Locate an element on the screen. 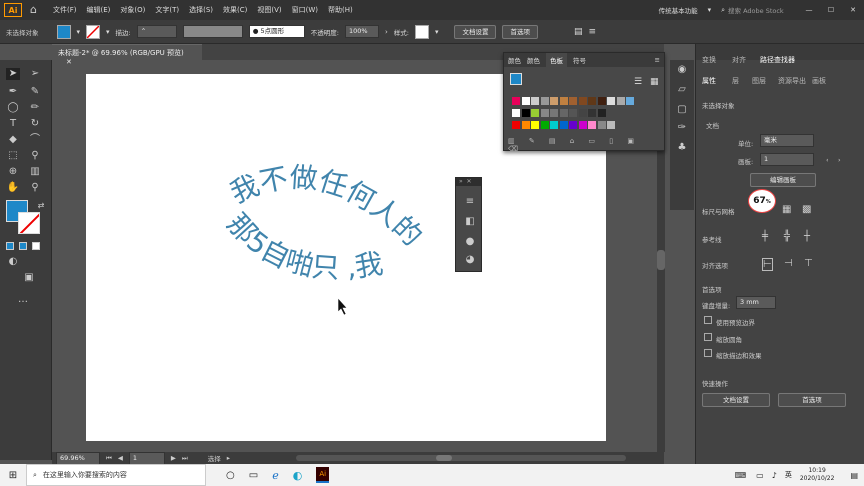 The image size is (864, 486). zoom-level-field: 69.96% is located at coordinates (78, 458).